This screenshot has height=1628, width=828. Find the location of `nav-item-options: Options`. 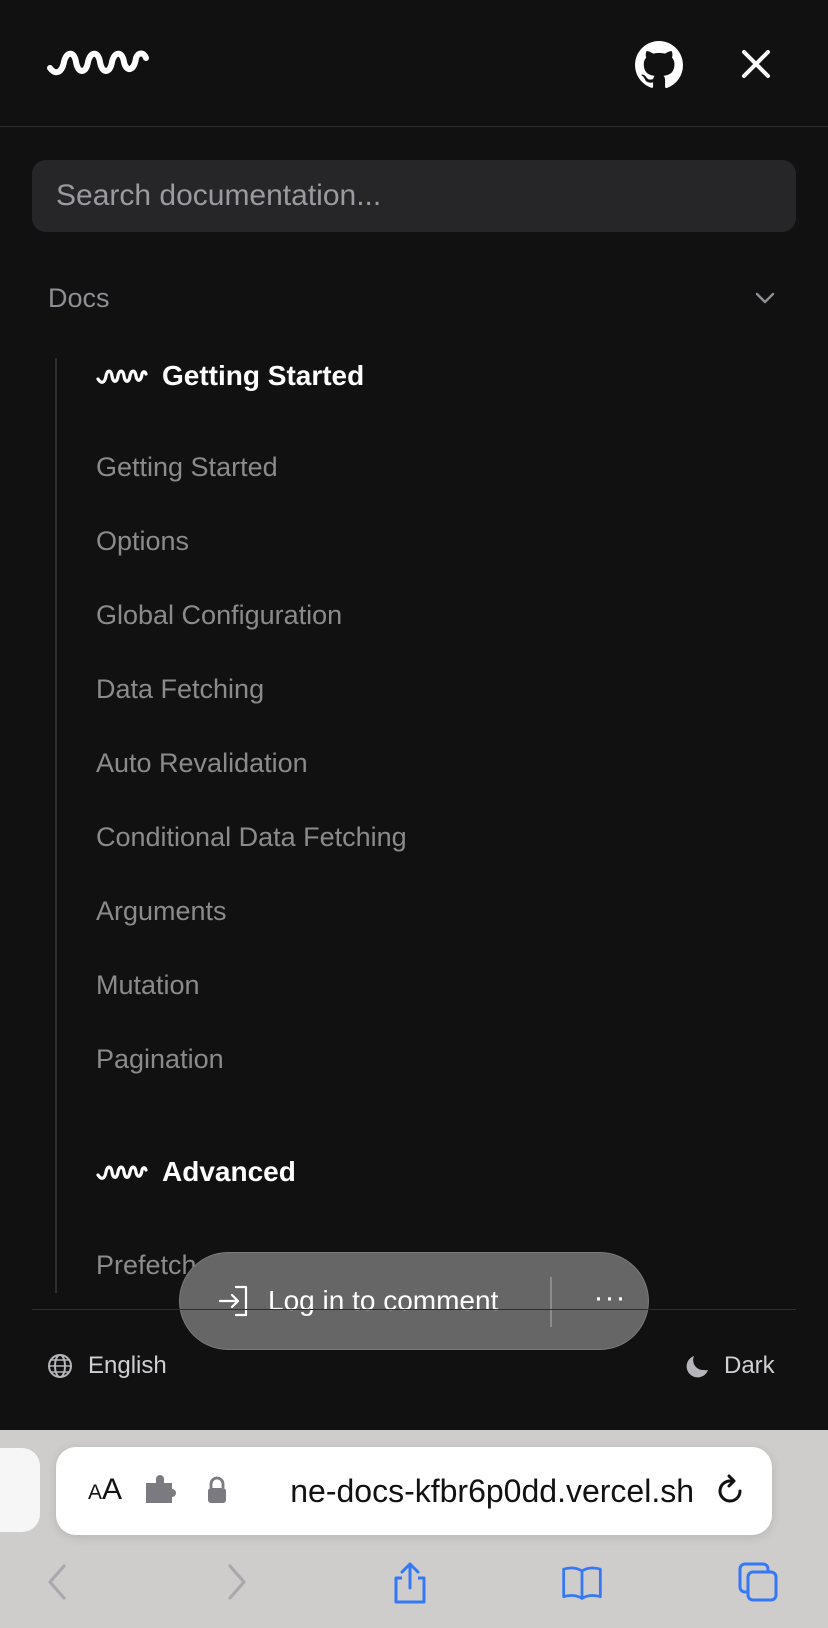

nav-item-options: Options is located at coordinates (142, 541).